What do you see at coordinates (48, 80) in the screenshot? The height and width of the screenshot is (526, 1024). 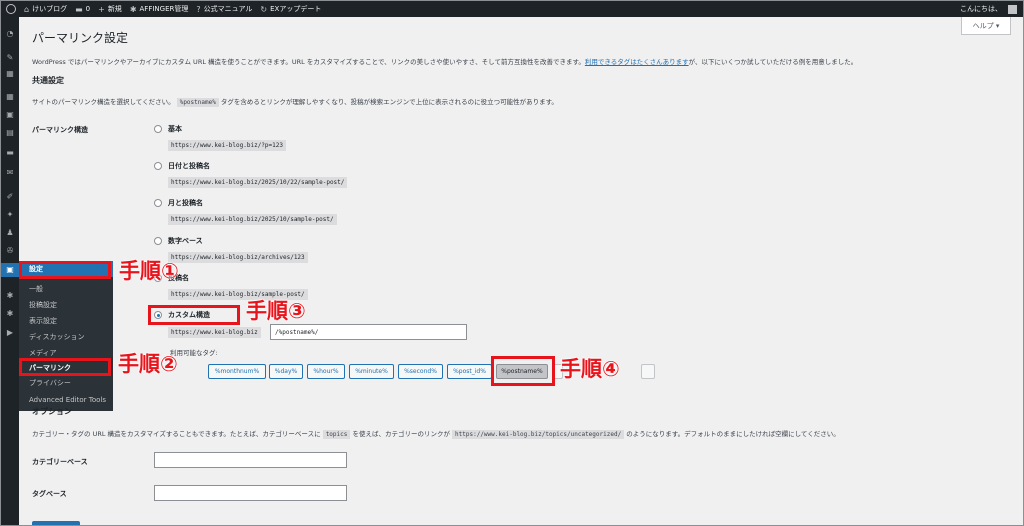 I see `common-settings-title: 共通設定` at bounding box center [48, 80].